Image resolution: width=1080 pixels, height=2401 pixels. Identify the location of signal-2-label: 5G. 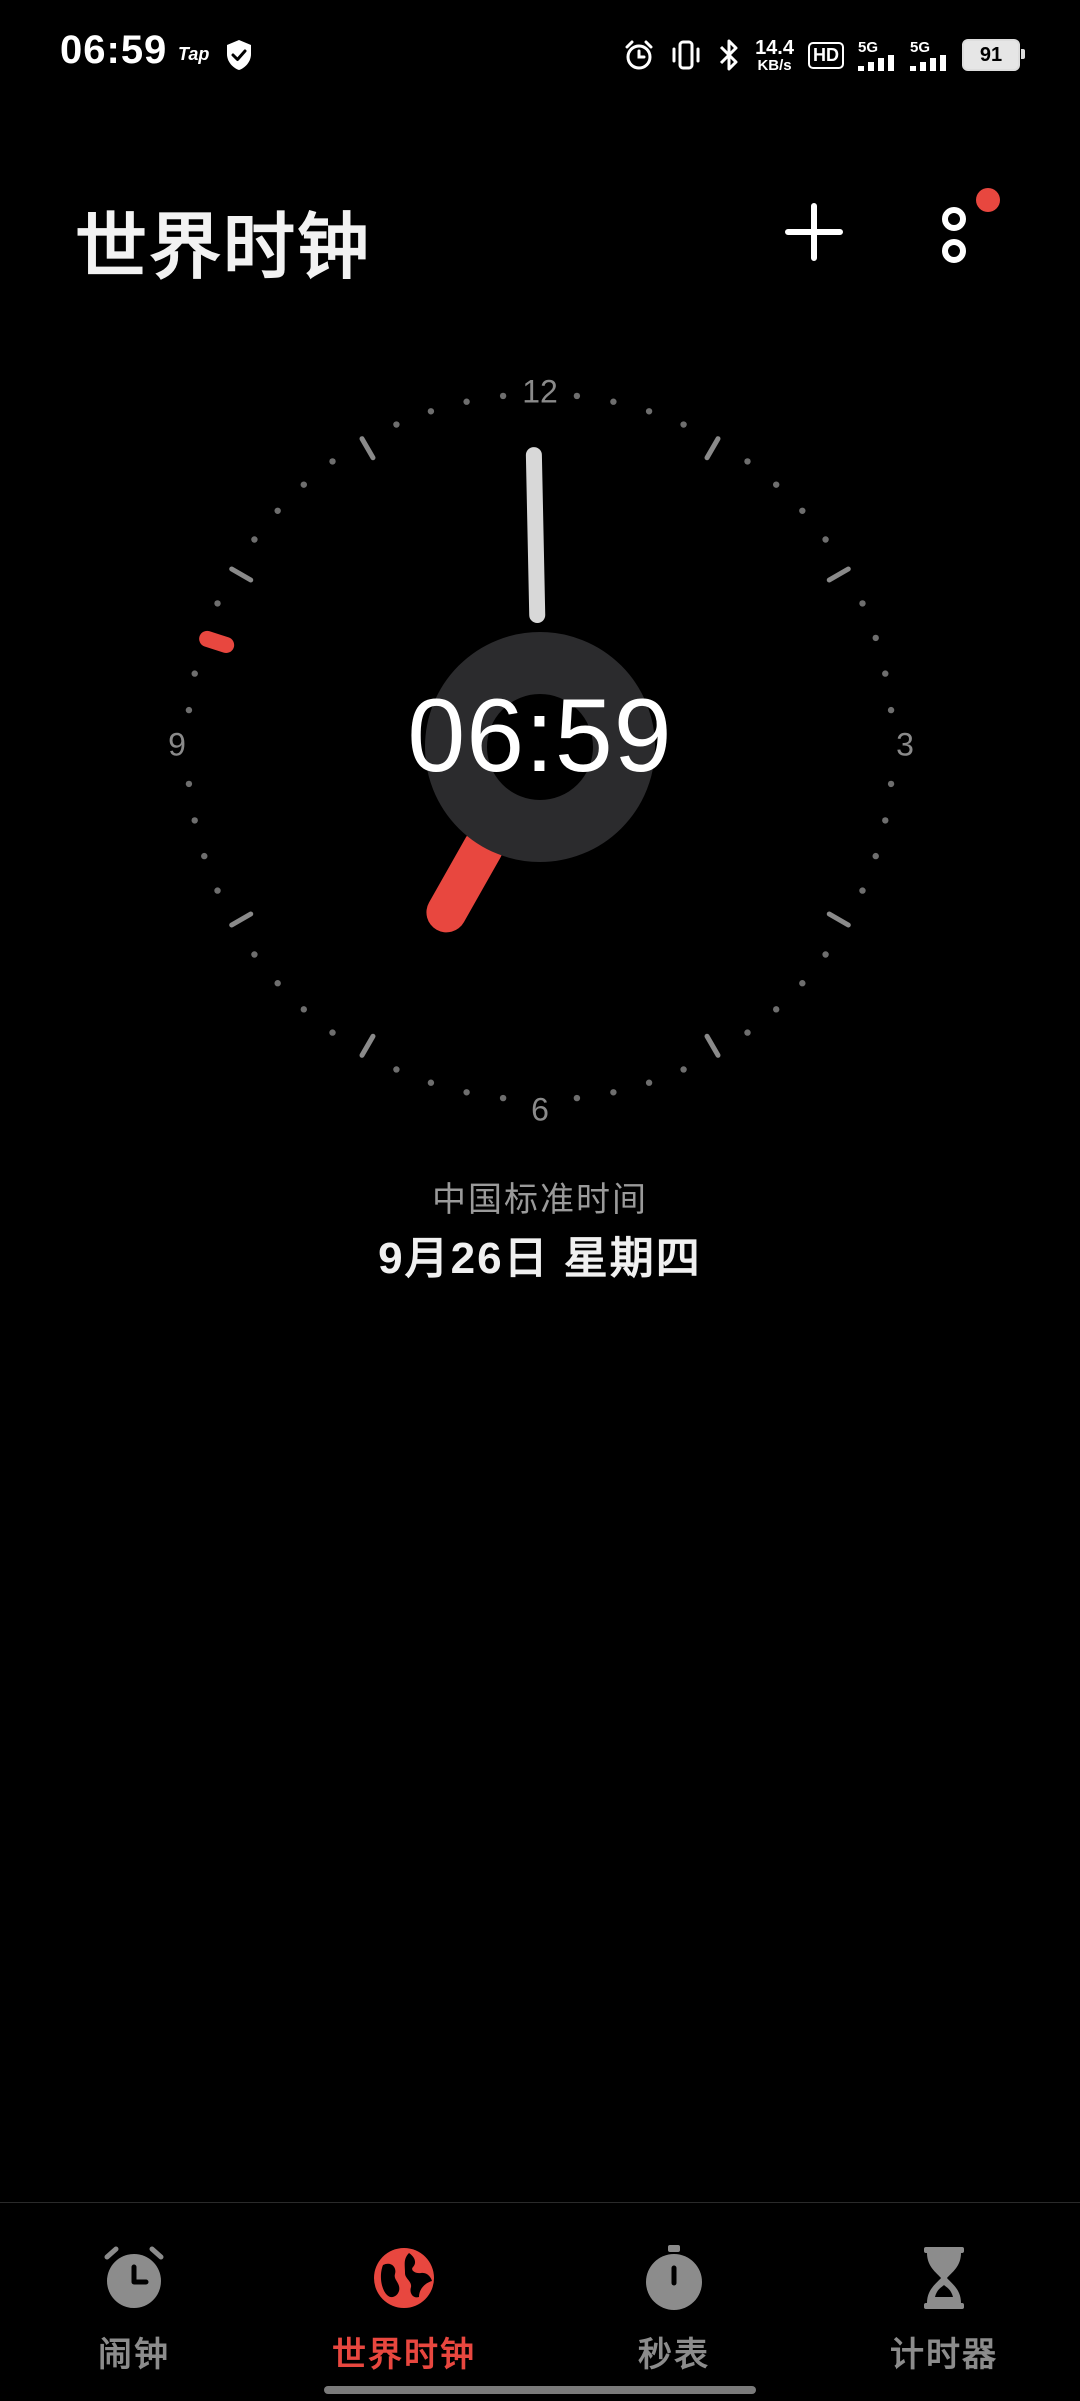
(920, 47).